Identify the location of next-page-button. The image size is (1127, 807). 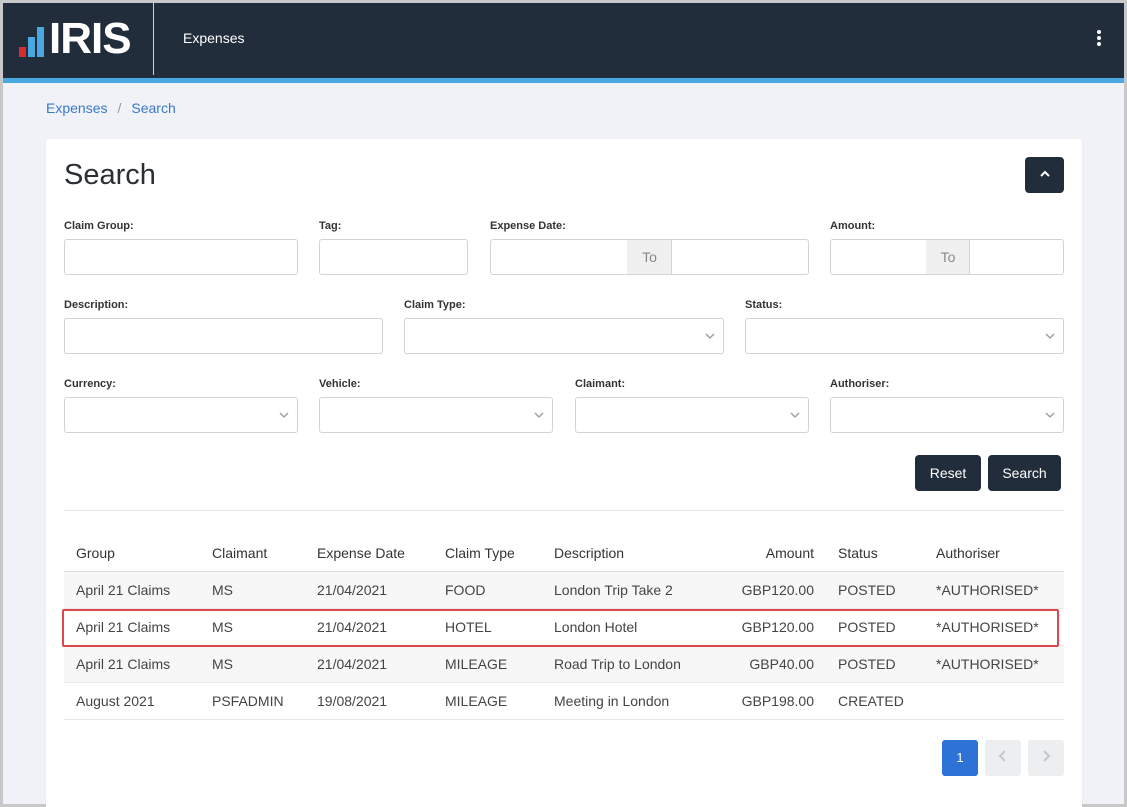
(1046, 758).